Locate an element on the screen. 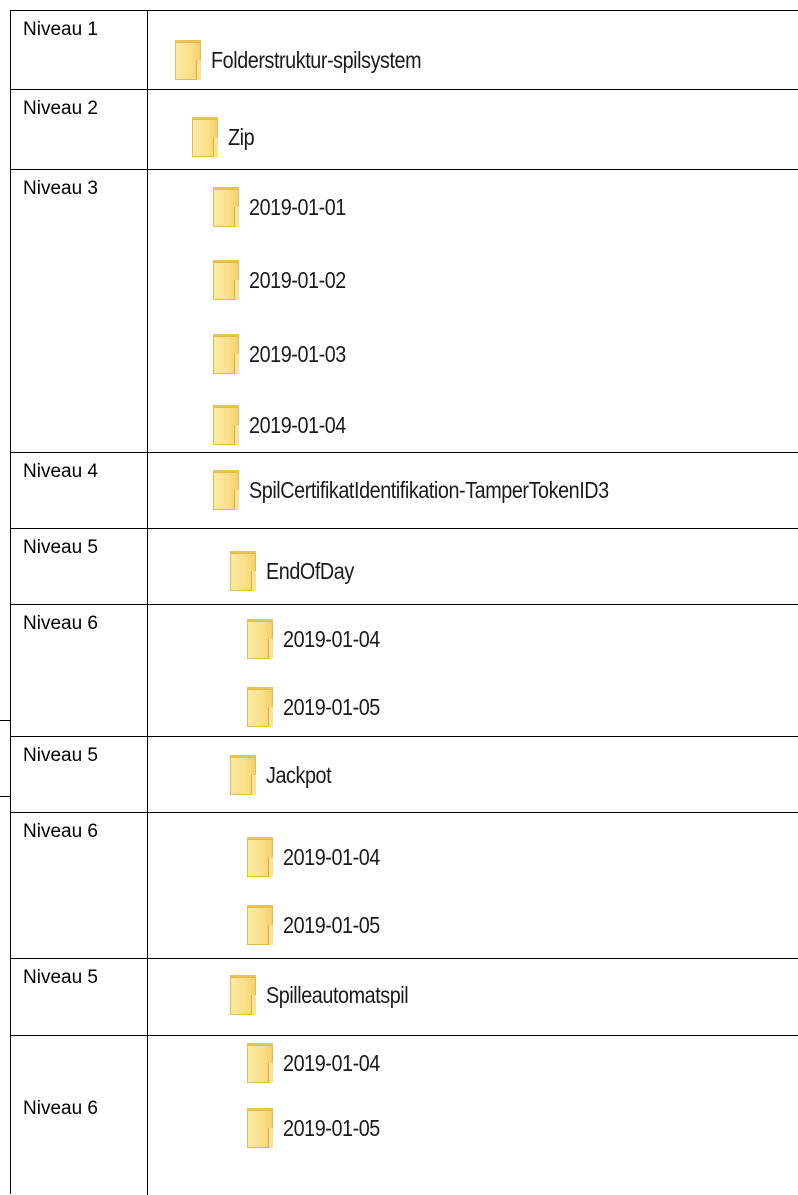 Image resolution: width=798 pixels, height=1195 pixels. folder-item: 2019-01-01 is located at coordinates (287, 207).